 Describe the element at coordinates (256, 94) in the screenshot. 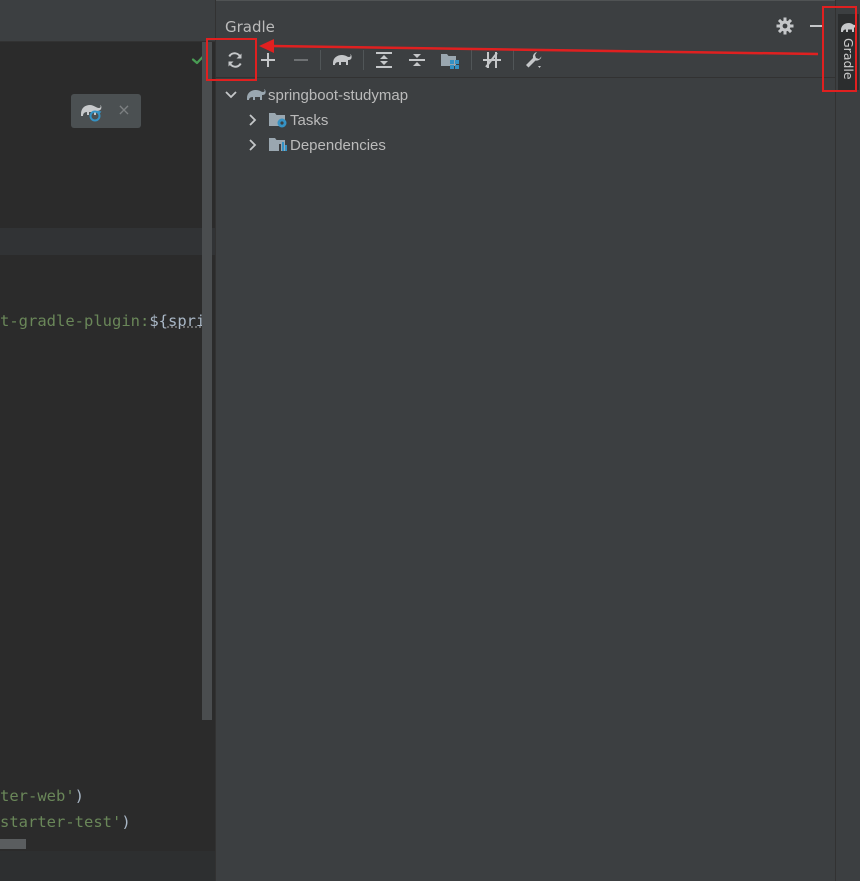

I see `gradle-project-icon` at that location.